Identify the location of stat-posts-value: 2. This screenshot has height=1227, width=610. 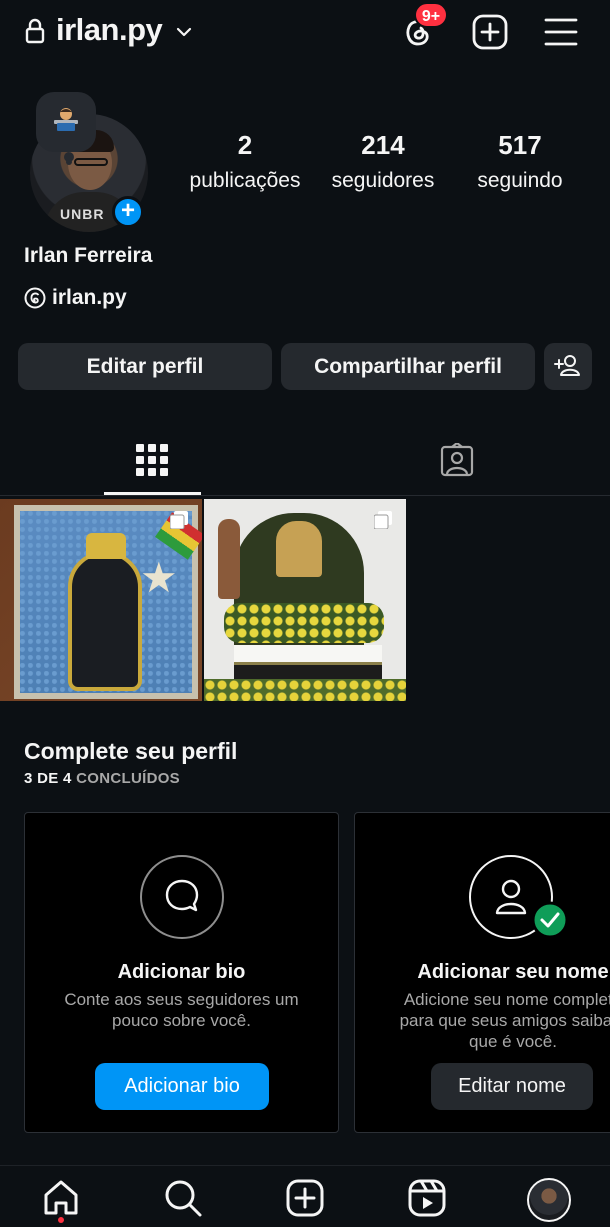
(245, 145).